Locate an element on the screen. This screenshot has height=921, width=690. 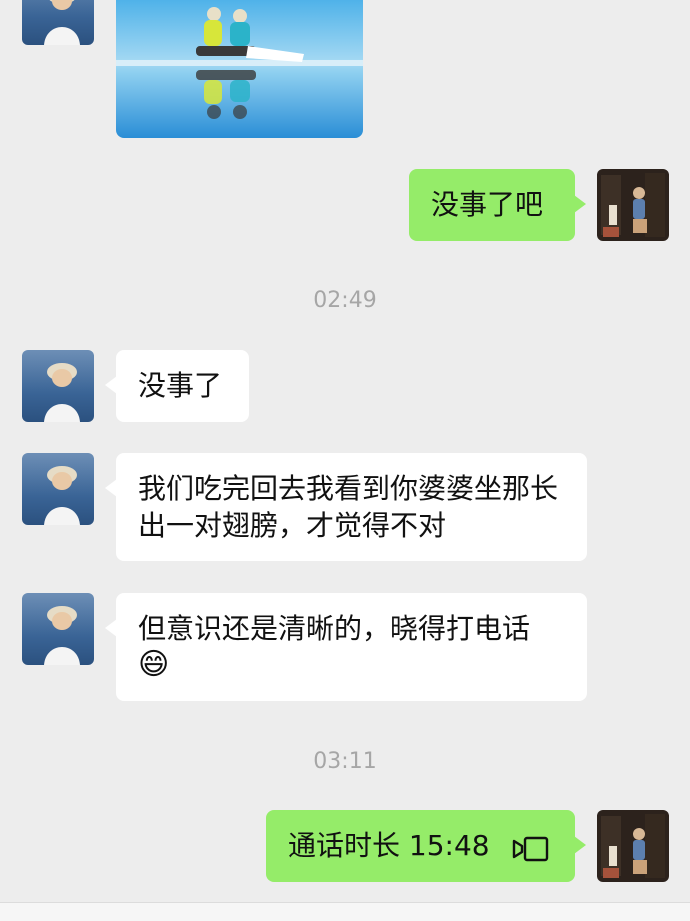
message-text: 没事了 is located at coordinates (180, 385).